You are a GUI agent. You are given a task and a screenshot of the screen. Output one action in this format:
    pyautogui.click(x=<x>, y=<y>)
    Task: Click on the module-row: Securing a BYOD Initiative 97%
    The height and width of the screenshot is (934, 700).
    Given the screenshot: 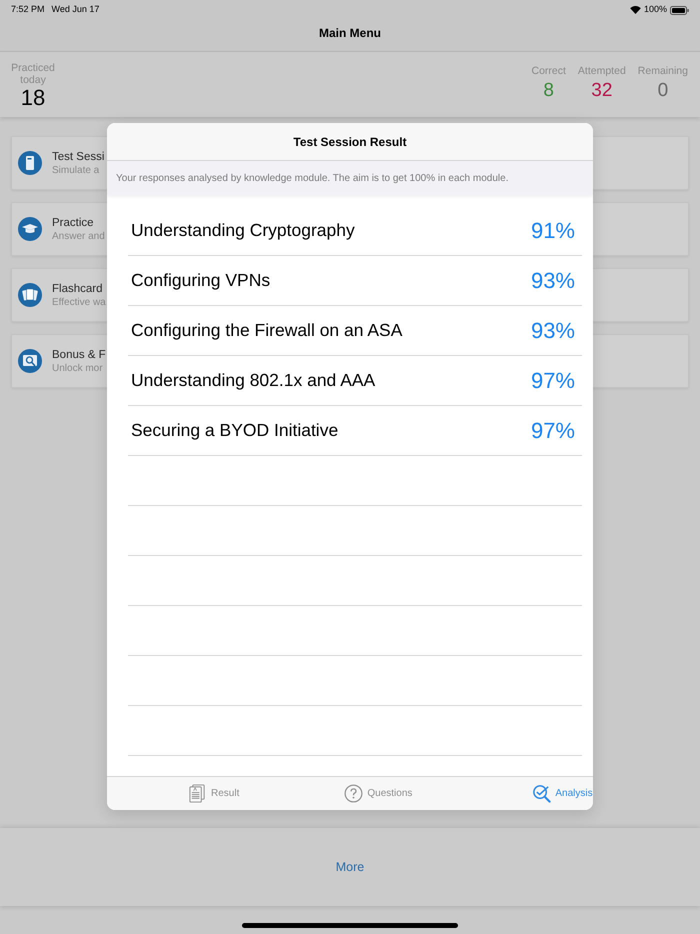 What is the action you would take?
    pyautogui.click(x=355, y=431)
    